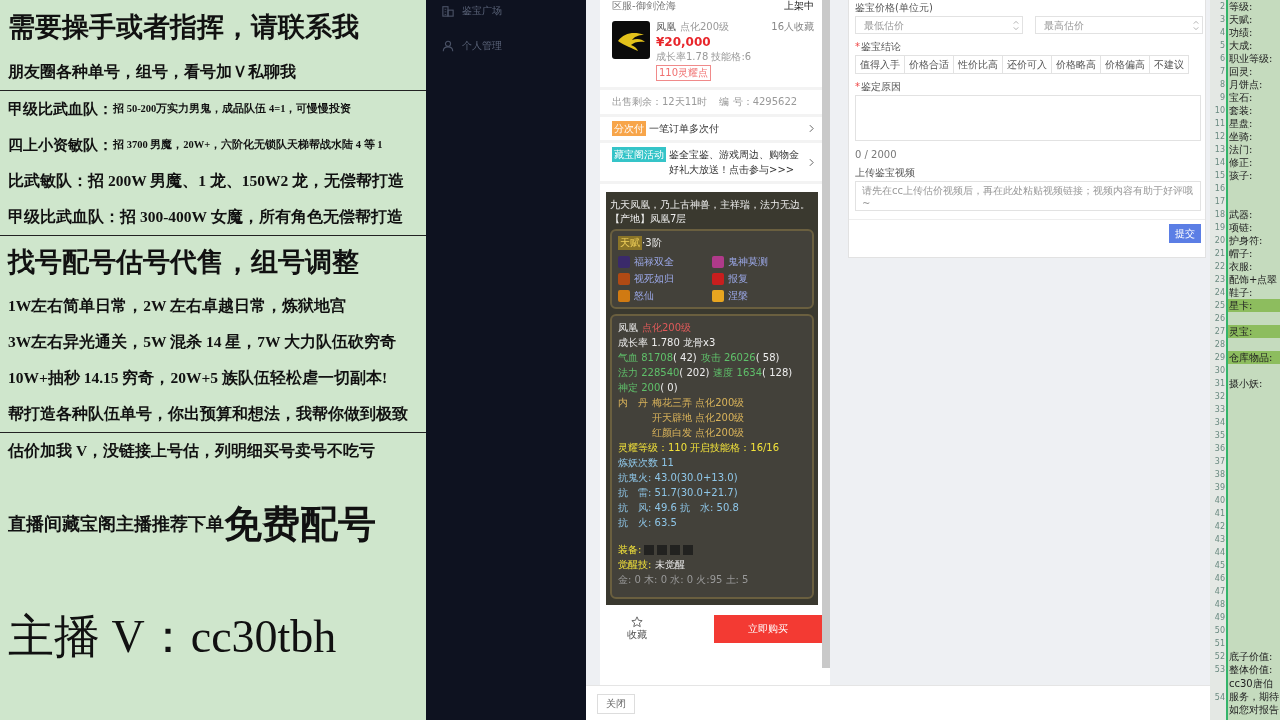 This screenshot has width=1280, height=720. Describe the element at coordinates (1219, 500) in the screenshot. I see `row-number: 40` at that location.